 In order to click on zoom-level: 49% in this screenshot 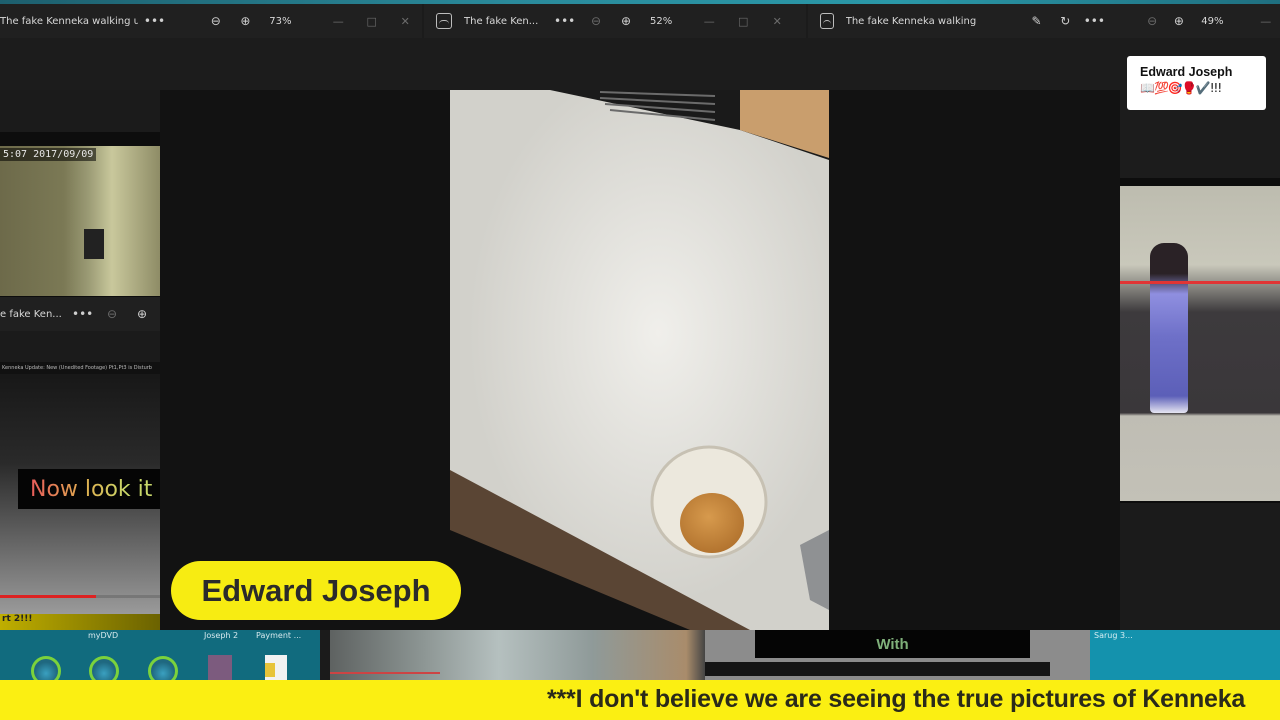, I will do `click(1212, 21)`.